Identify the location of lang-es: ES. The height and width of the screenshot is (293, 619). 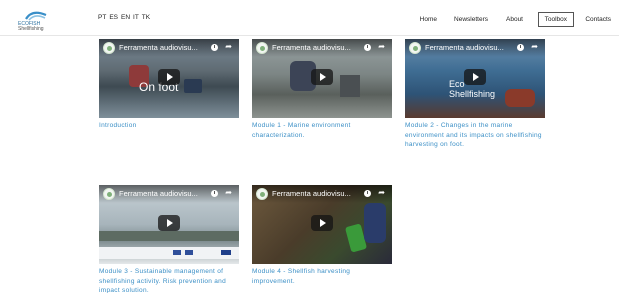
(113, 17).